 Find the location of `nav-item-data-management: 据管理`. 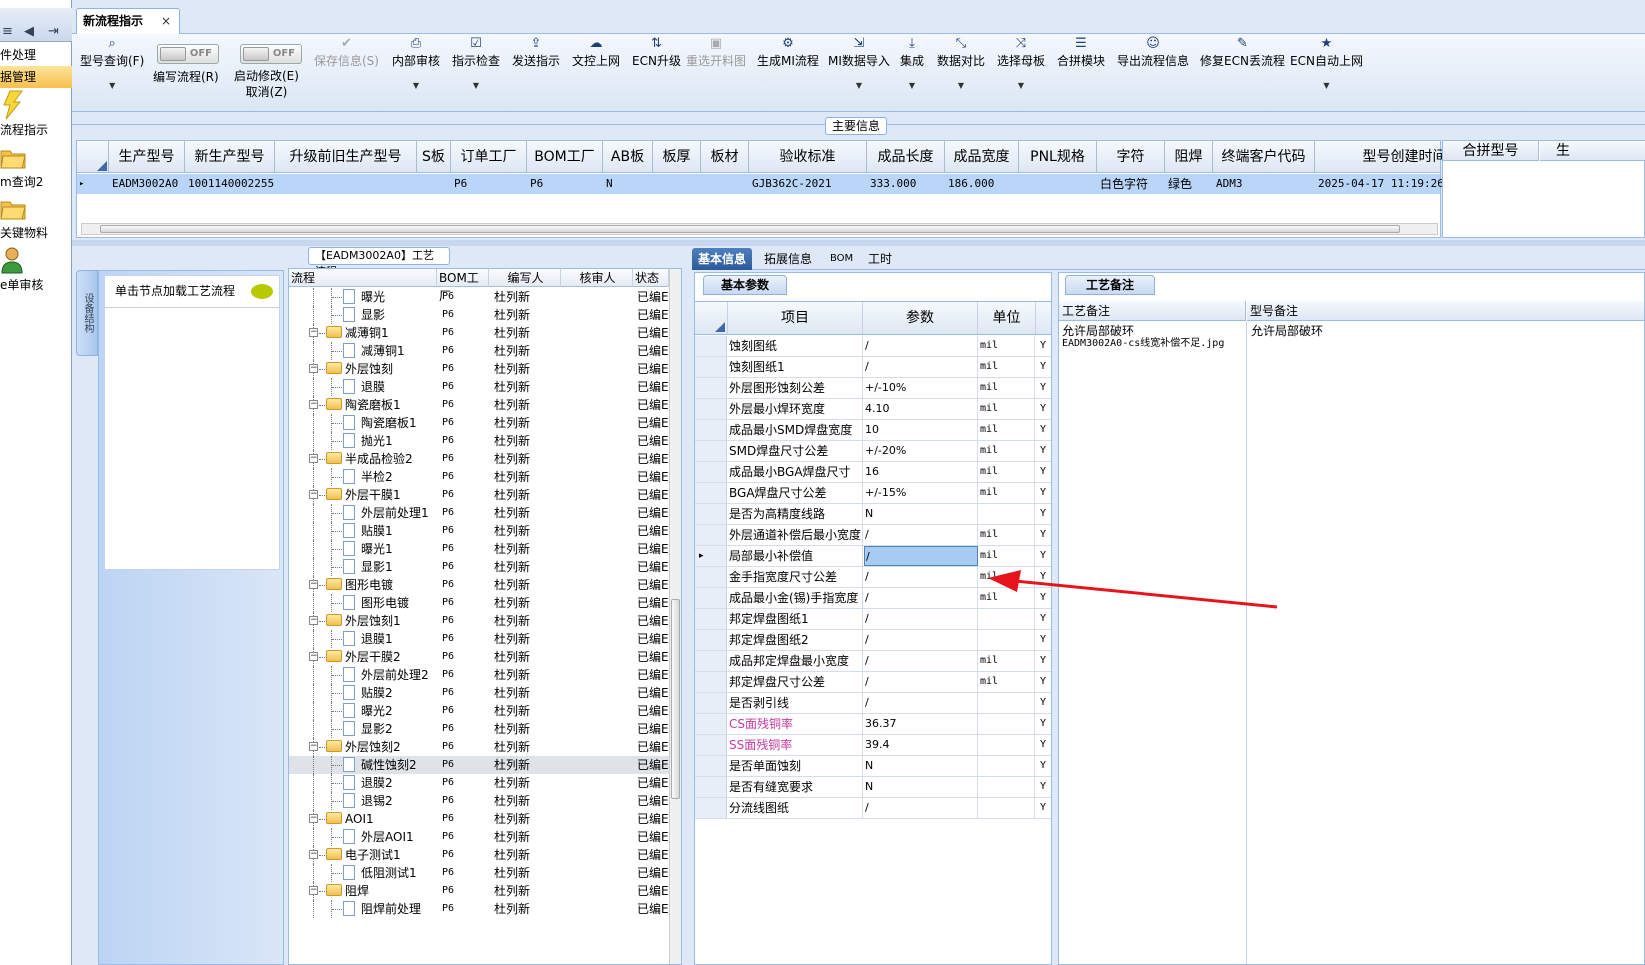

nav-item-data-management: 据管理 is located at coordinates (36, 77).